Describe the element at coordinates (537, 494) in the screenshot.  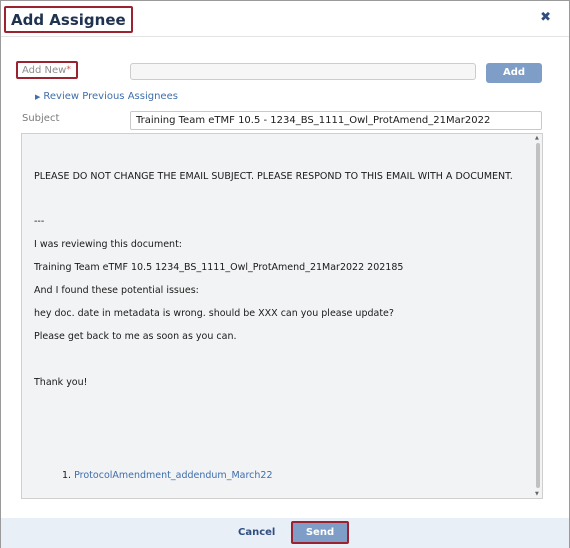
I see `scroll-down-icon: ▼` at that location.